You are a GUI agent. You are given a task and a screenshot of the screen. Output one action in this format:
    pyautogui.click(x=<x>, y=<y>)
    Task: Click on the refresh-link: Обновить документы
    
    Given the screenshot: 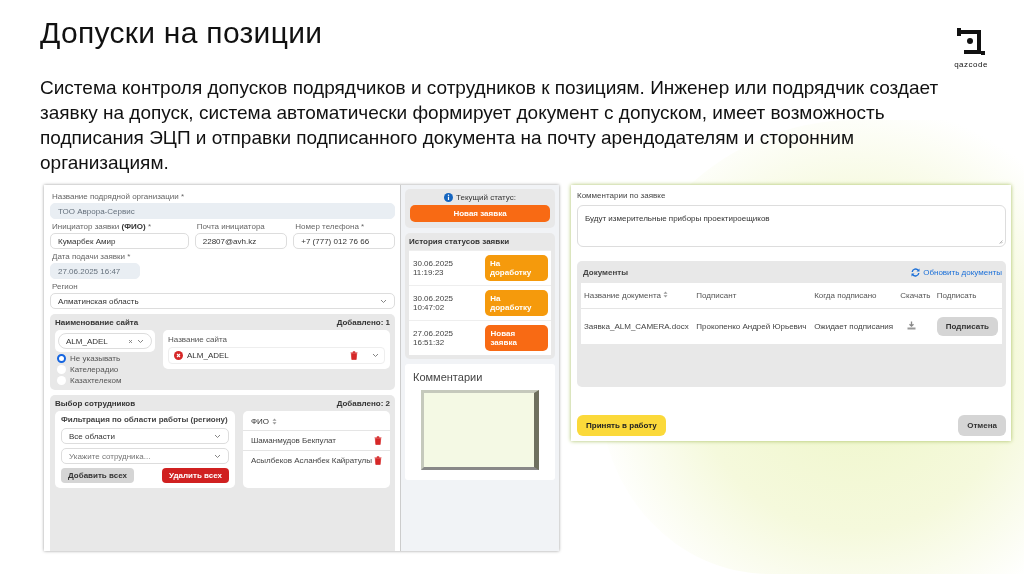 What is the action you would take?
    pyautogui.click(x=956, y=272)
    